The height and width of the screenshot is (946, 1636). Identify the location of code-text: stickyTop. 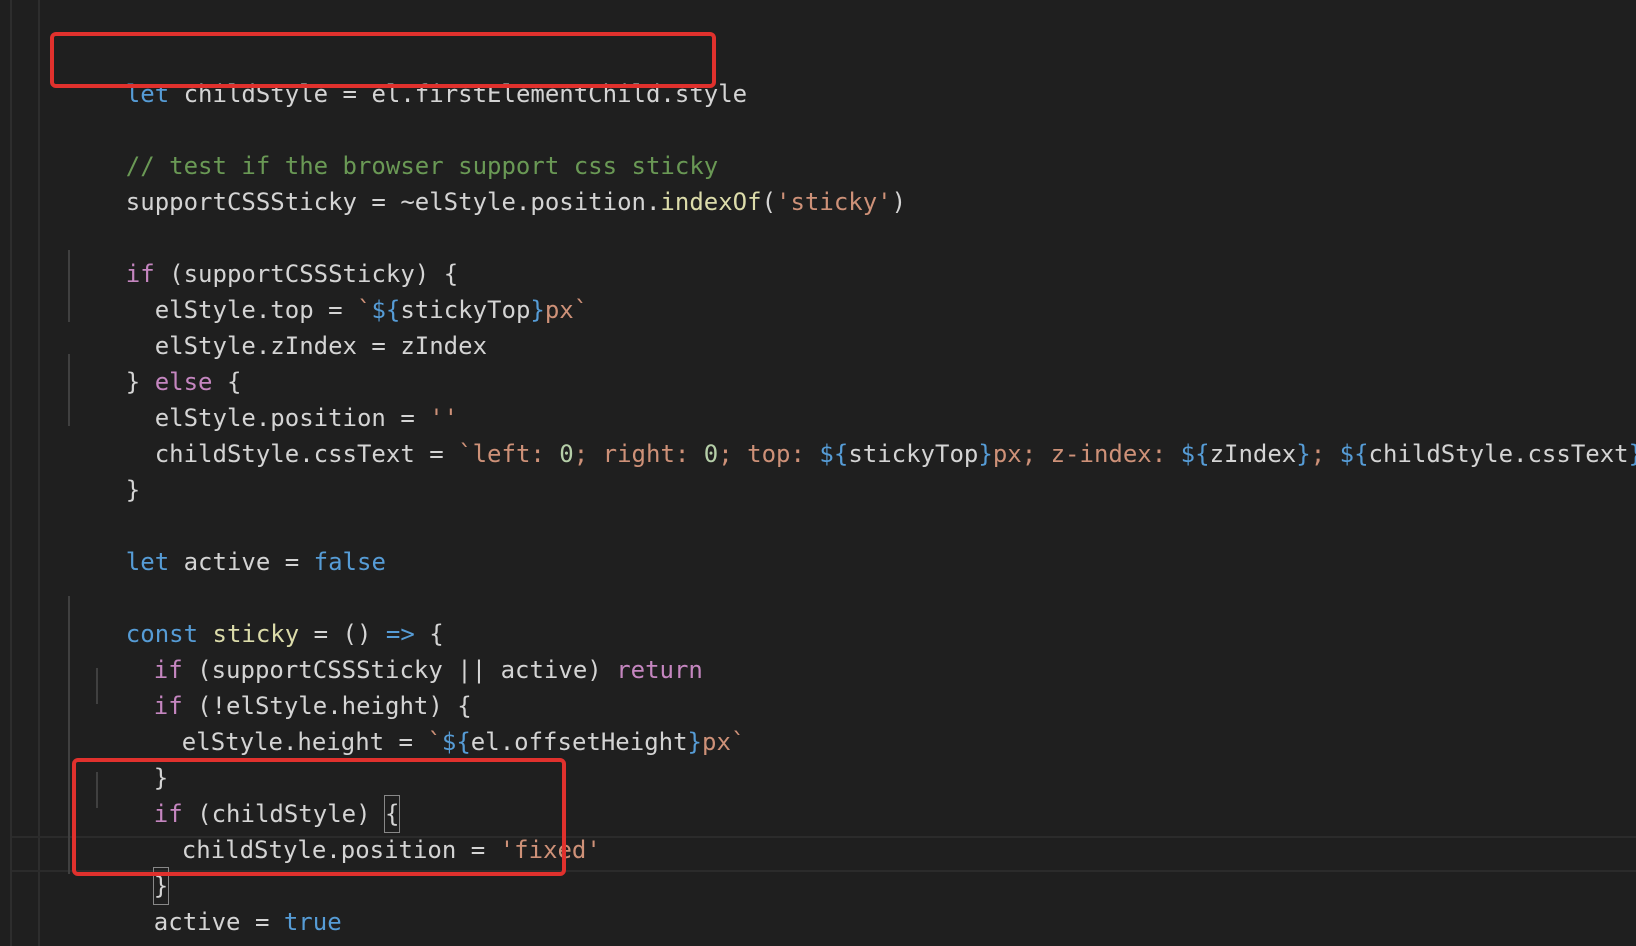
(913, 454).